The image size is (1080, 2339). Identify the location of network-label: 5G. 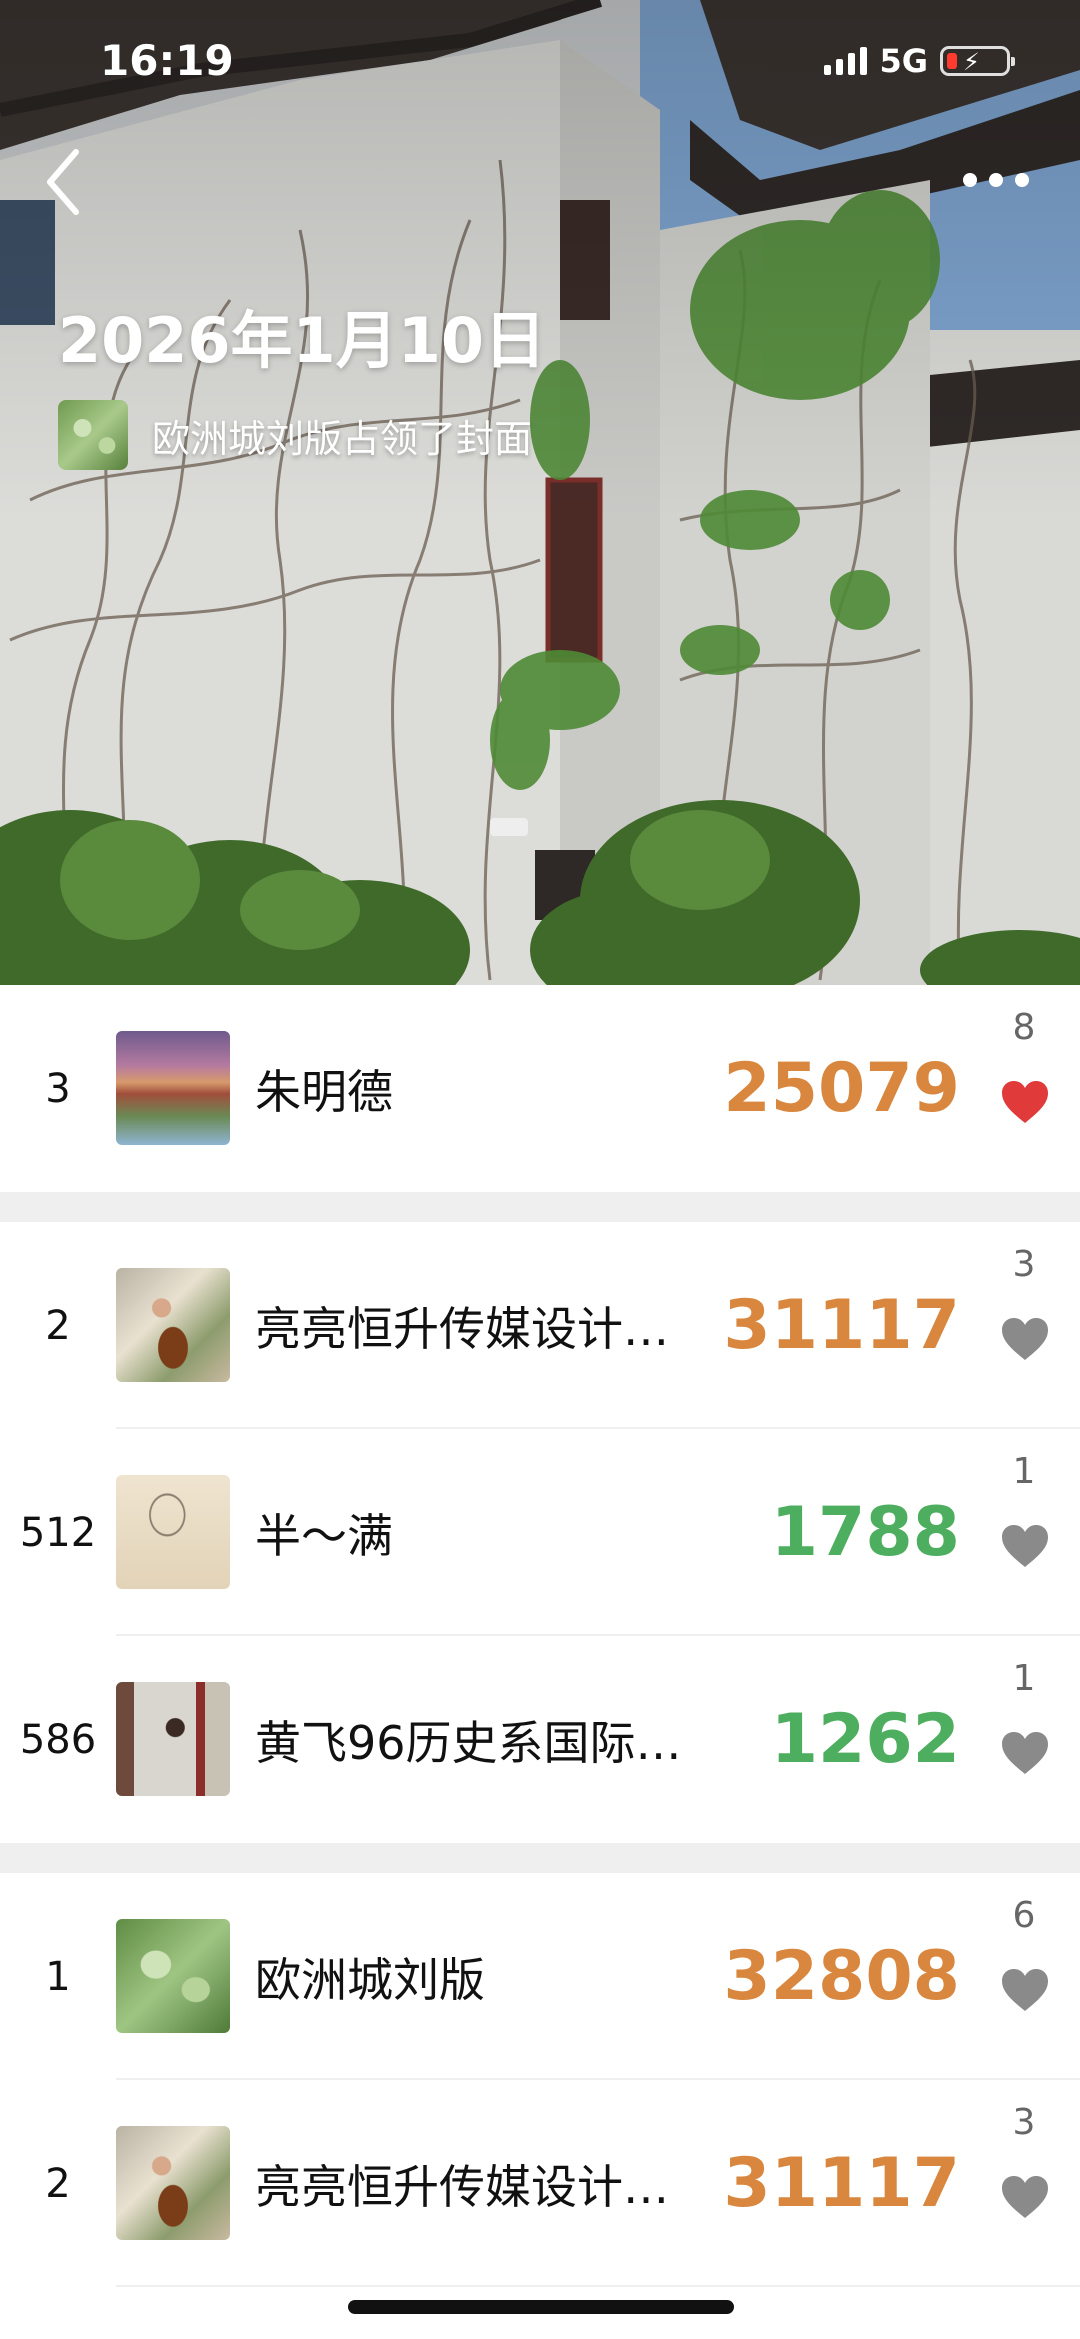
(903, 61).